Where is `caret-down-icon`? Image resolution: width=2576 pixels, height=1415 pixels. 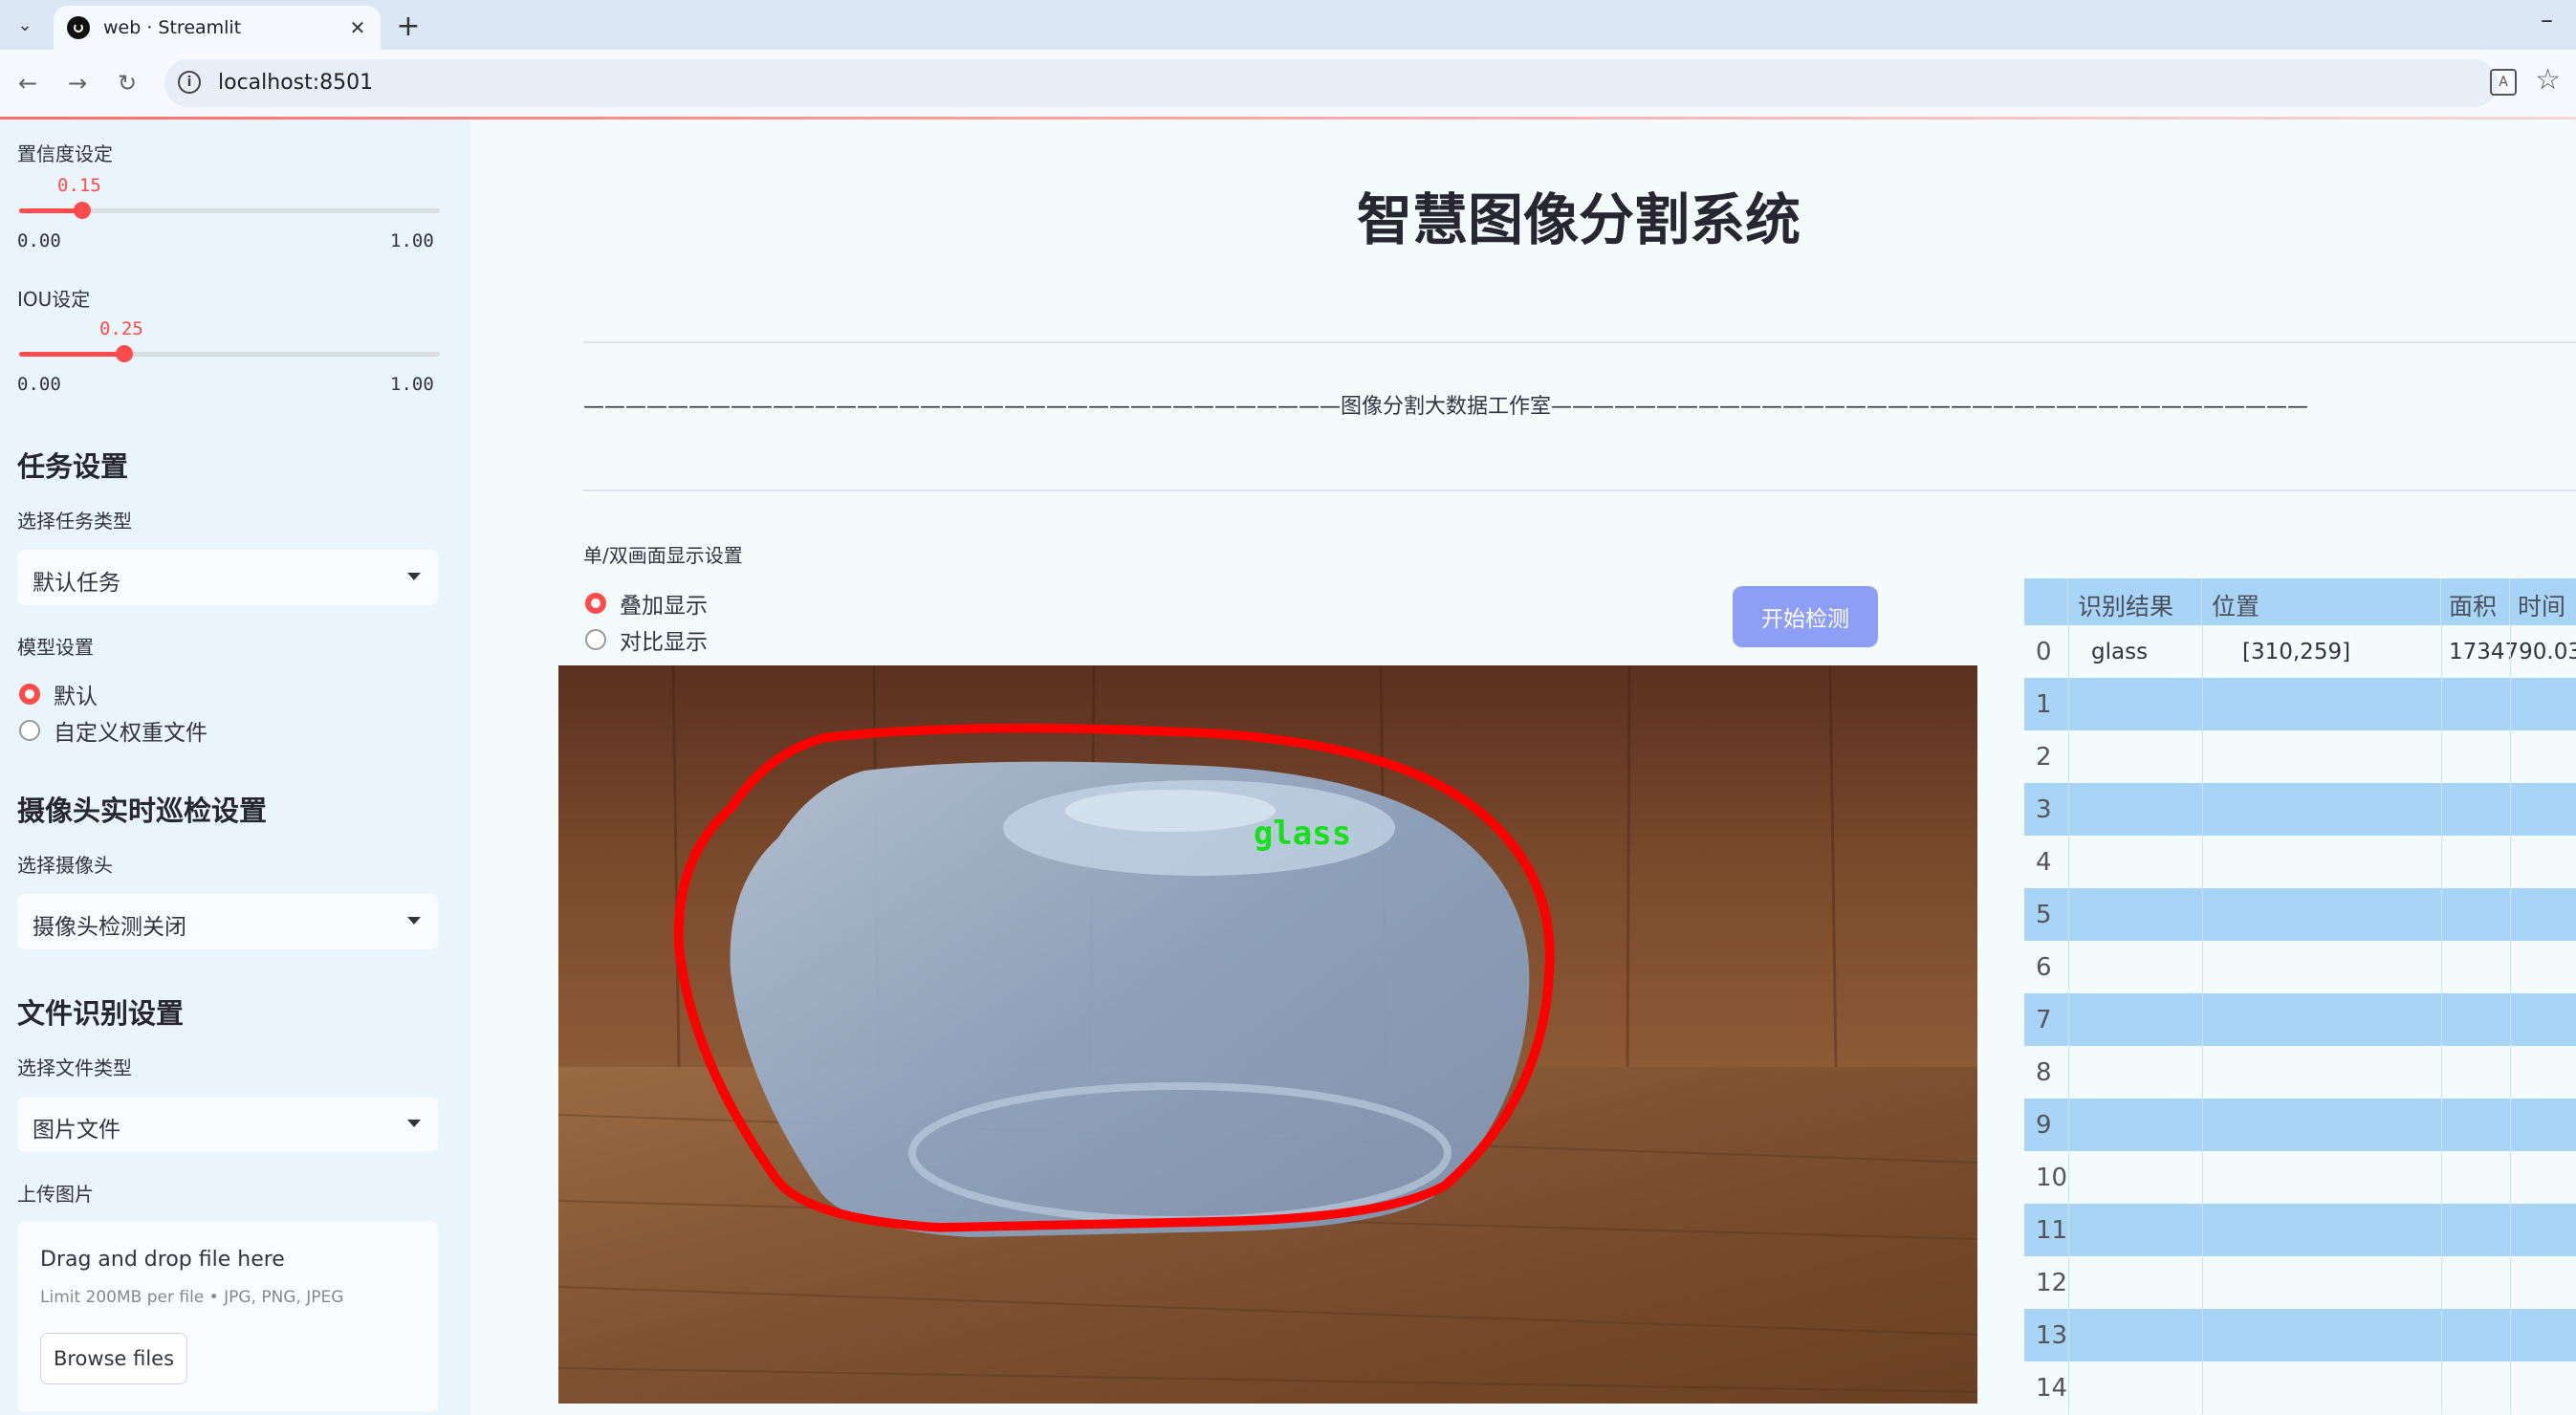 caret-down-icon is located at coordinates (414, 577).